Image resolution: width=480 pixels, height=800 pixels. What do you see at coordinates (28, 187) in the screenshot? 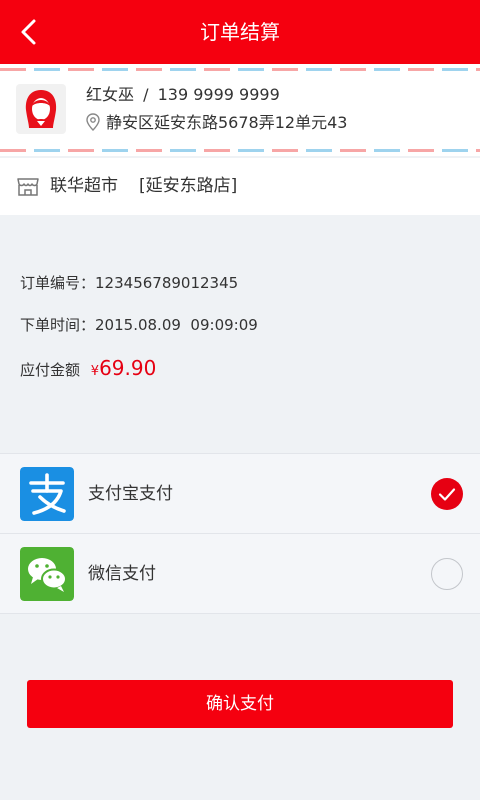
I see `shop-icon` at bounding box center [28, 187].